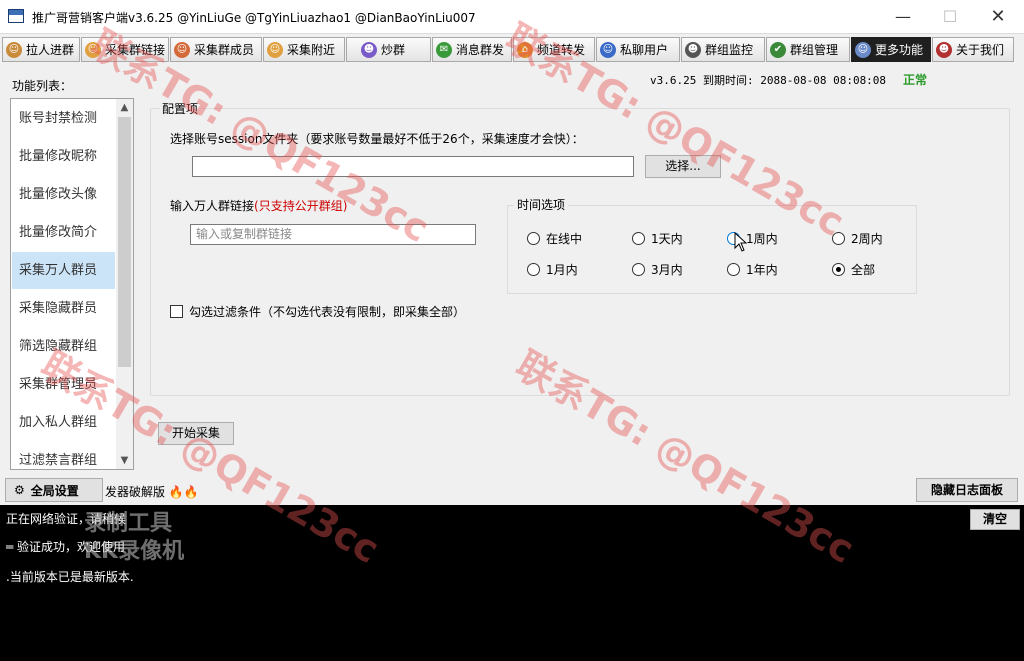  What do you see at coordinates (311, 50) in the screenshot?
I see `tab-label: 采集附近` at bounding box center [311, 50].